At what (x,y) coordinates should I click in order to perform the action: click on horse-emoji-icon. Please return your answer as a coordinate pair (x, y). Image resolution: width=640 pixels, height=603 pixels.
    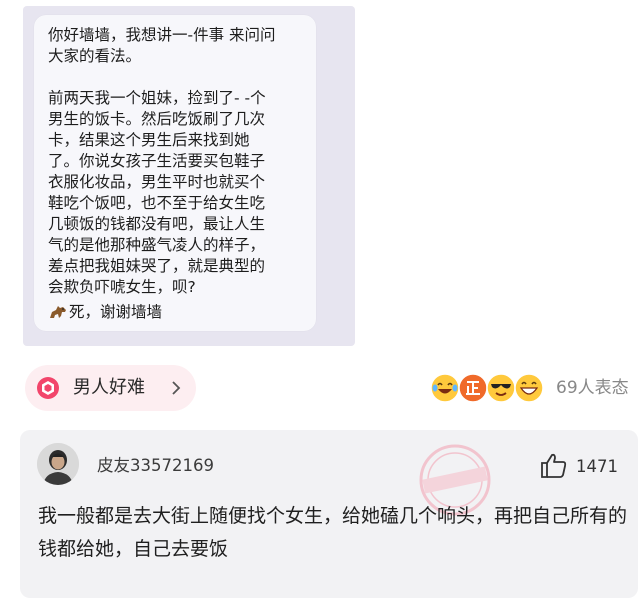
    Looking at the image, I should click on (58, 312).